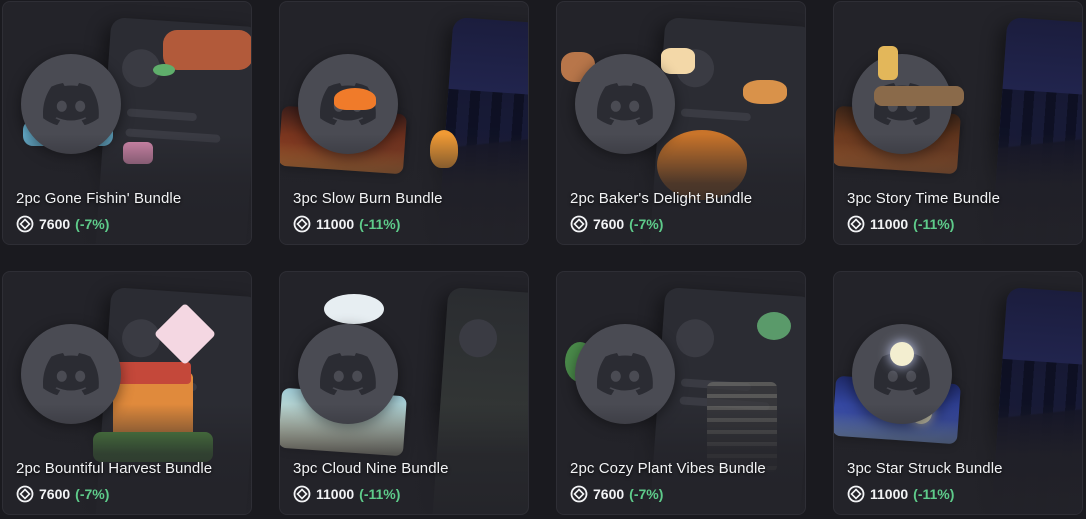  I want to click on bundle-title: 2pc Gone Fishin' Bundle, so click(99, 198).